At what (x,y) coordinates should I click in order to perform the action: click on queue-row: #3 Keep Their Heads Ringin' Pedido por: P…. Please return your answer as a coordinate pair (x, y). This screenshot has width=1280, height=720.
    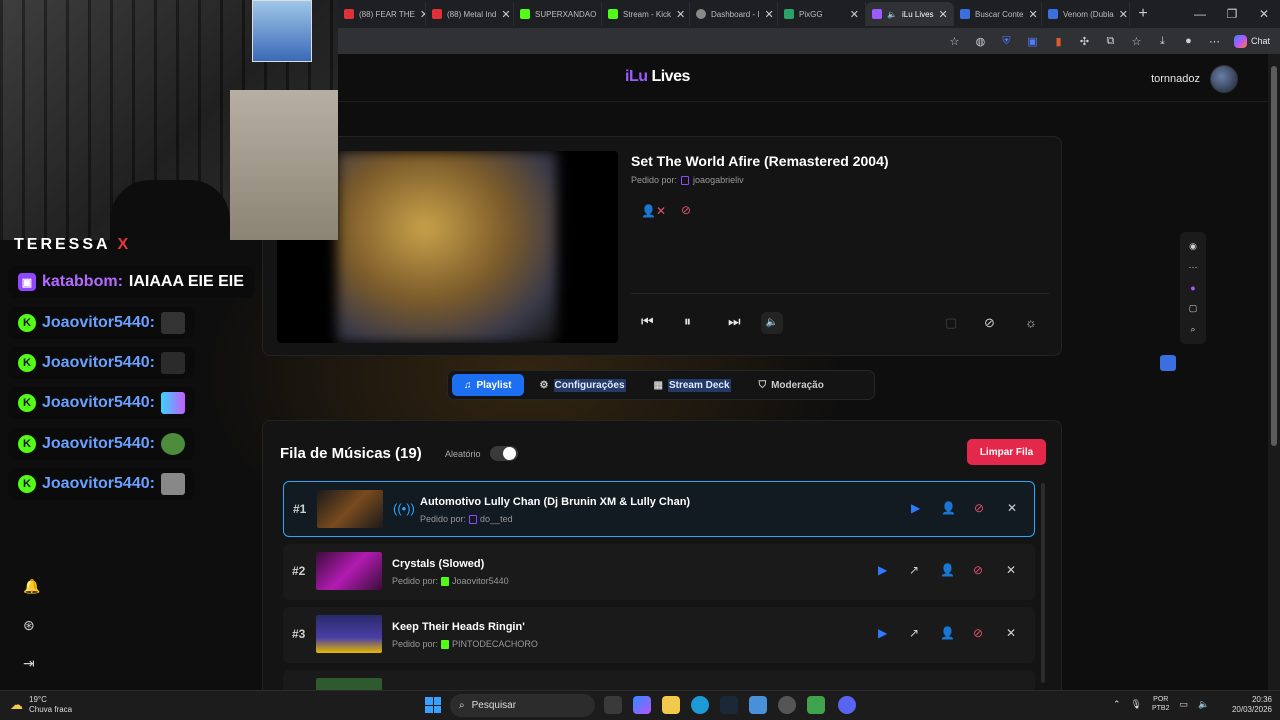
    Looking at the image, I should click on (659, 635).